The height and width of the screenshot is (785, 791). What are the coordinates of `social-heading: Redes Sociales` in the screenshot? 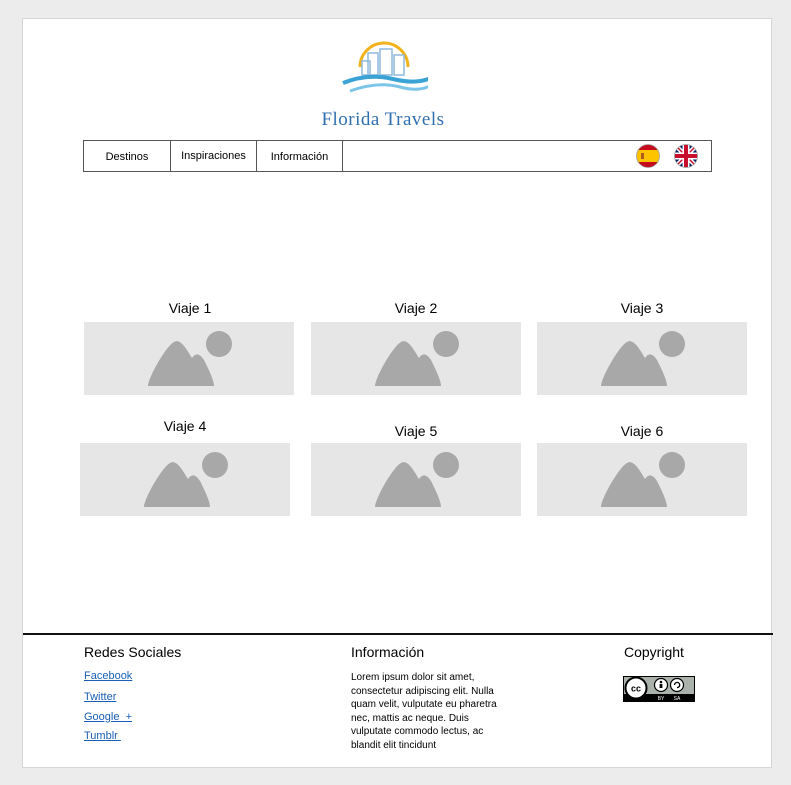 It's located at (133, 652).